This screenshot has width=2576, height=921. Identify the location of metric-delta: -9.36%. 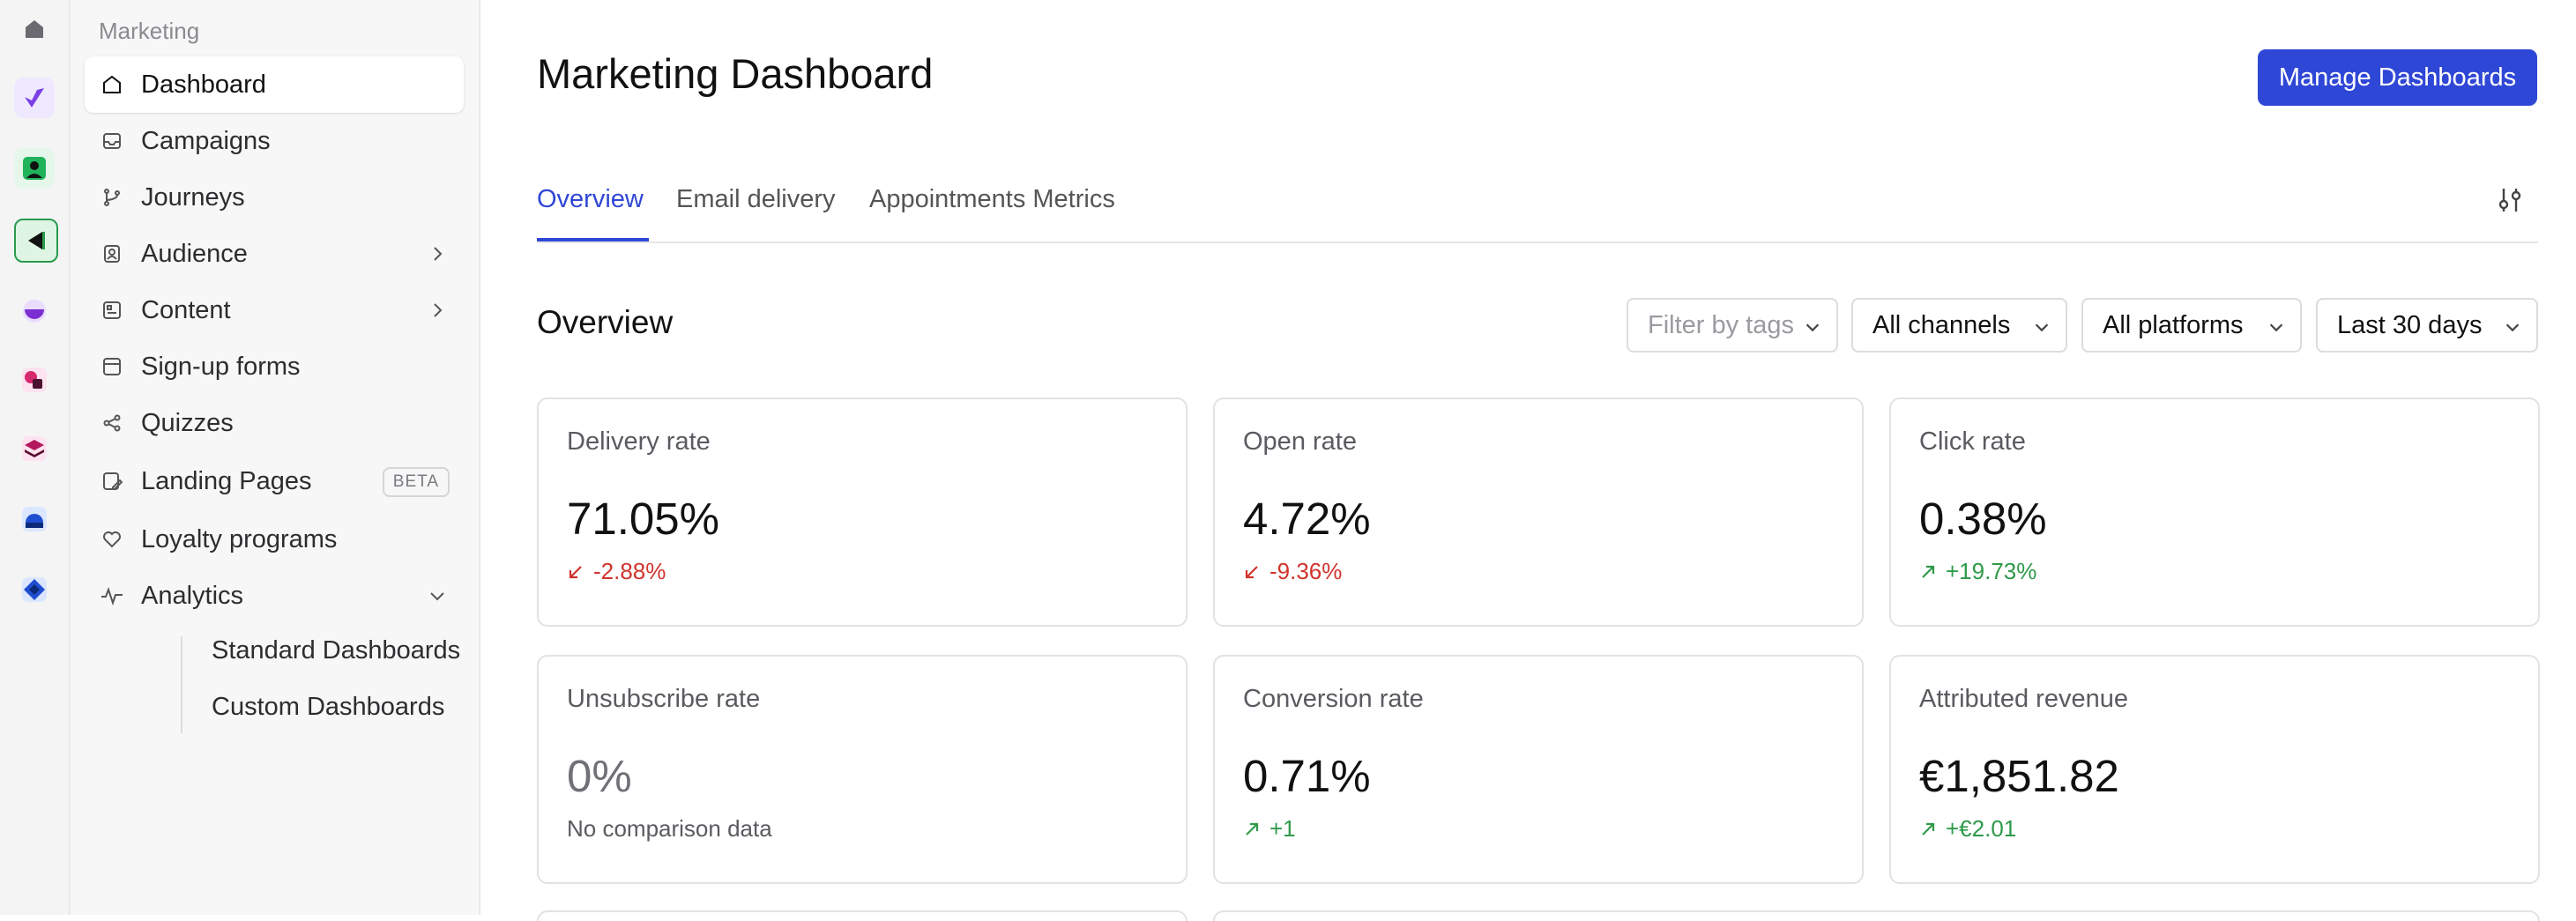
(1292, 572).